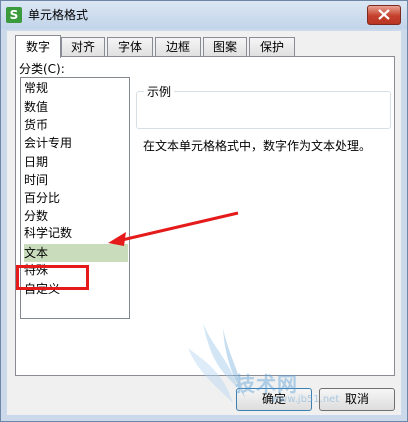 The height and width of the screenshot is (422, 408). I want to click on tab-border: 边框, so click(178, 47).